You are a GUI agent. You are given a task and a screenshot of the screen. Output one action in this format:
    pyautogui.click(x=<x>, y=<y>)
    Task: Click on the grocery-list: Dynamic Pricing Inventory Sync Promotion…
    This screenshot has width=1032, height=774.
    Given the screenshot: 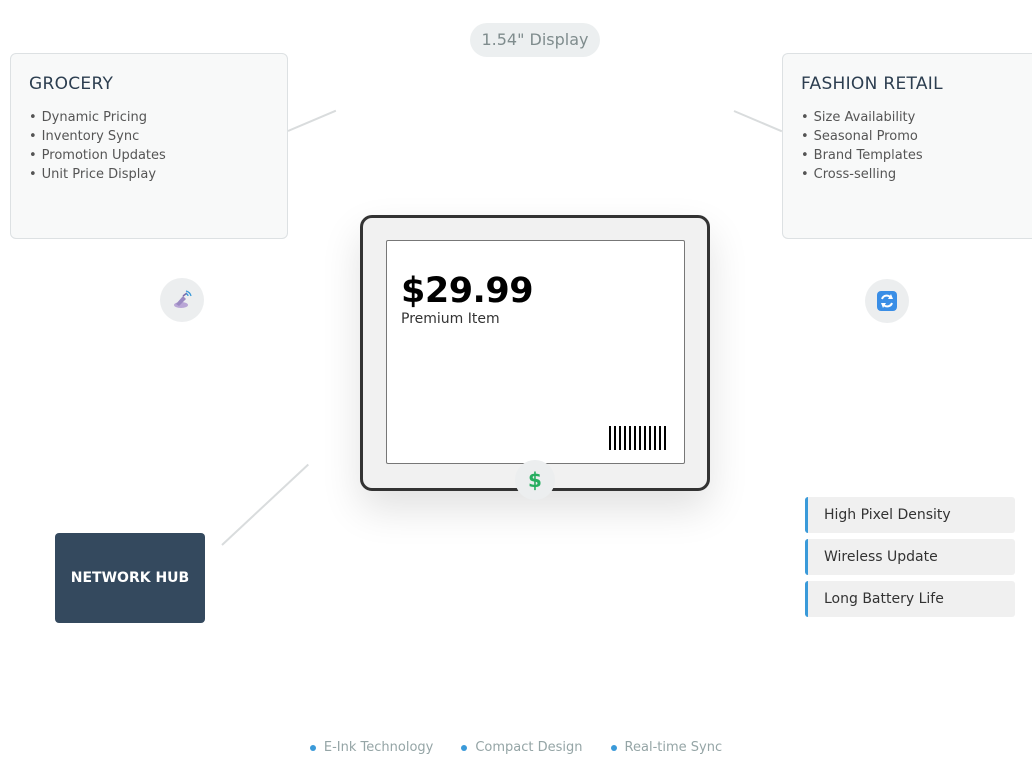 What is the action you would take?
    pyautogui.click(x=149, y=146)
    